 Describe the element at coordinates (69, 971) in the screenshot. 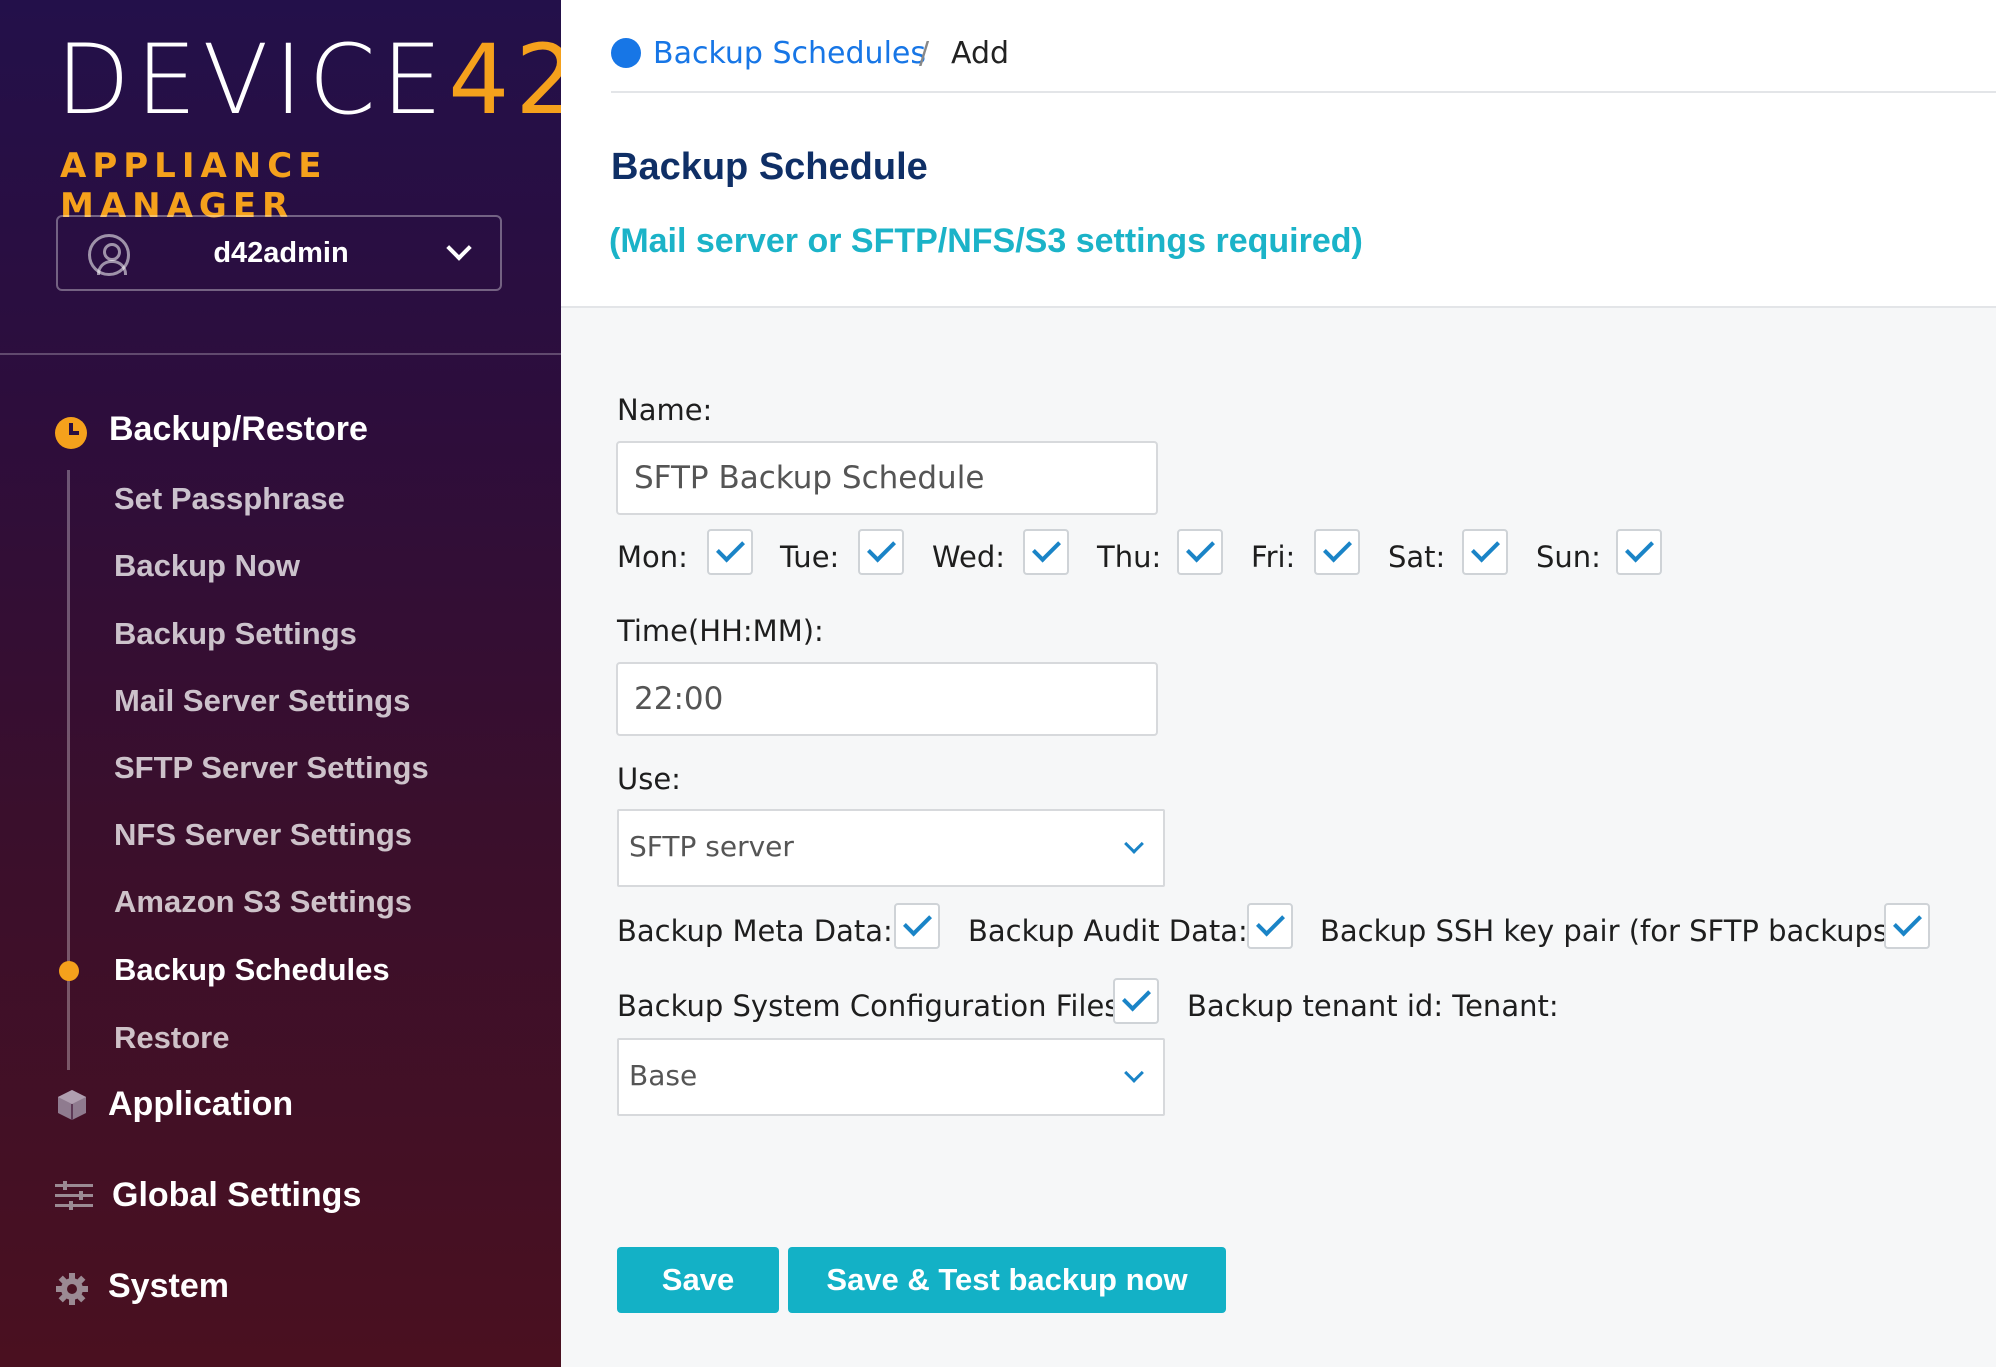

I see `active-indicator-dot` at that location.